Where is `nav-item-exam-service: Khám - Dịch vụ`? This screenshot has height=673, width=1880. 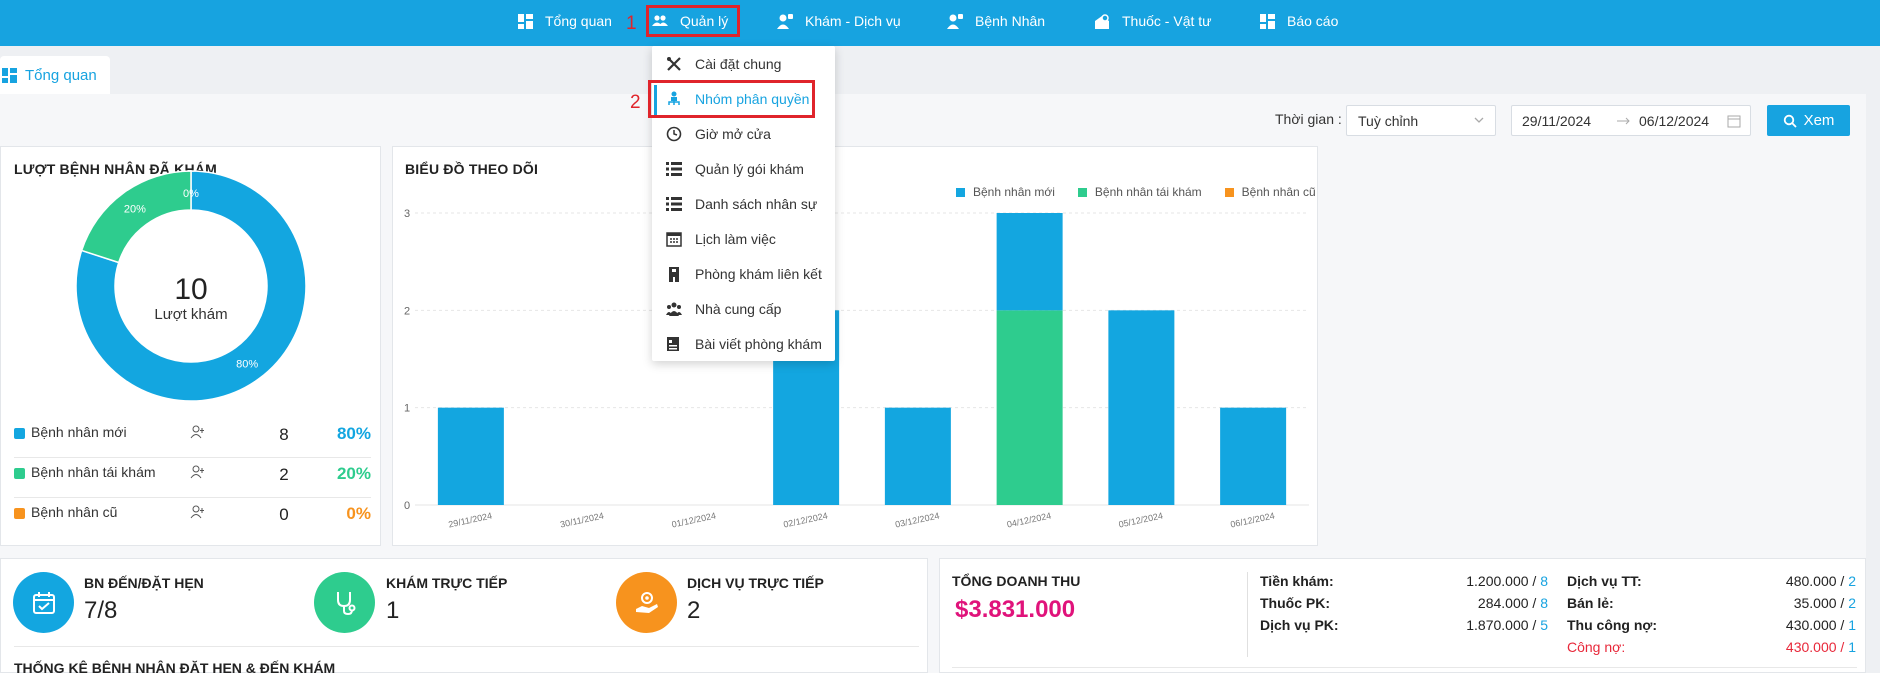 nav-item-exam-service: Khám - Dịch vụ is located at coordinates (839, 21).